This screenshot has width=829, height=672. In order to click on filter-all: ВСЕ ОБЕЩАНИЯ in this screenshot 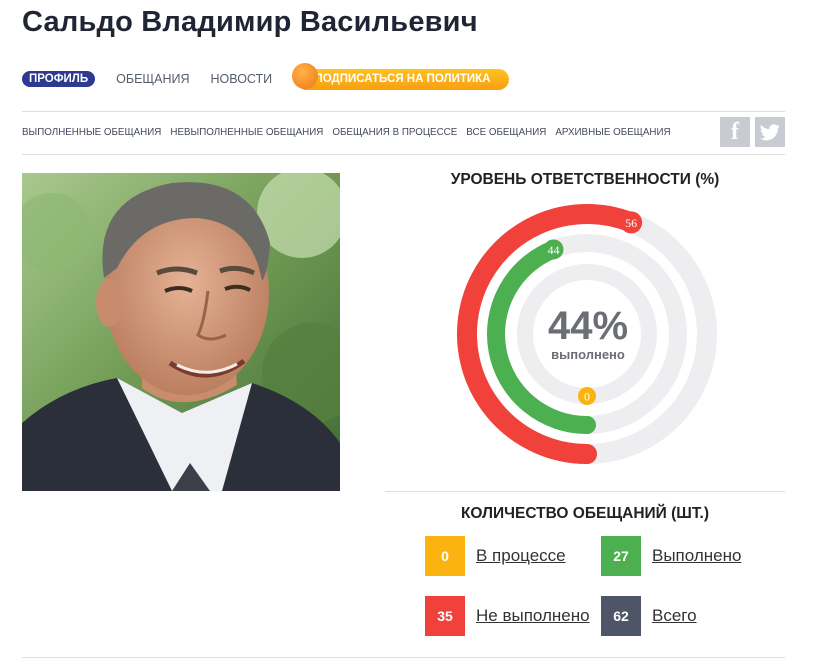, I will do `click(506, 132)`.